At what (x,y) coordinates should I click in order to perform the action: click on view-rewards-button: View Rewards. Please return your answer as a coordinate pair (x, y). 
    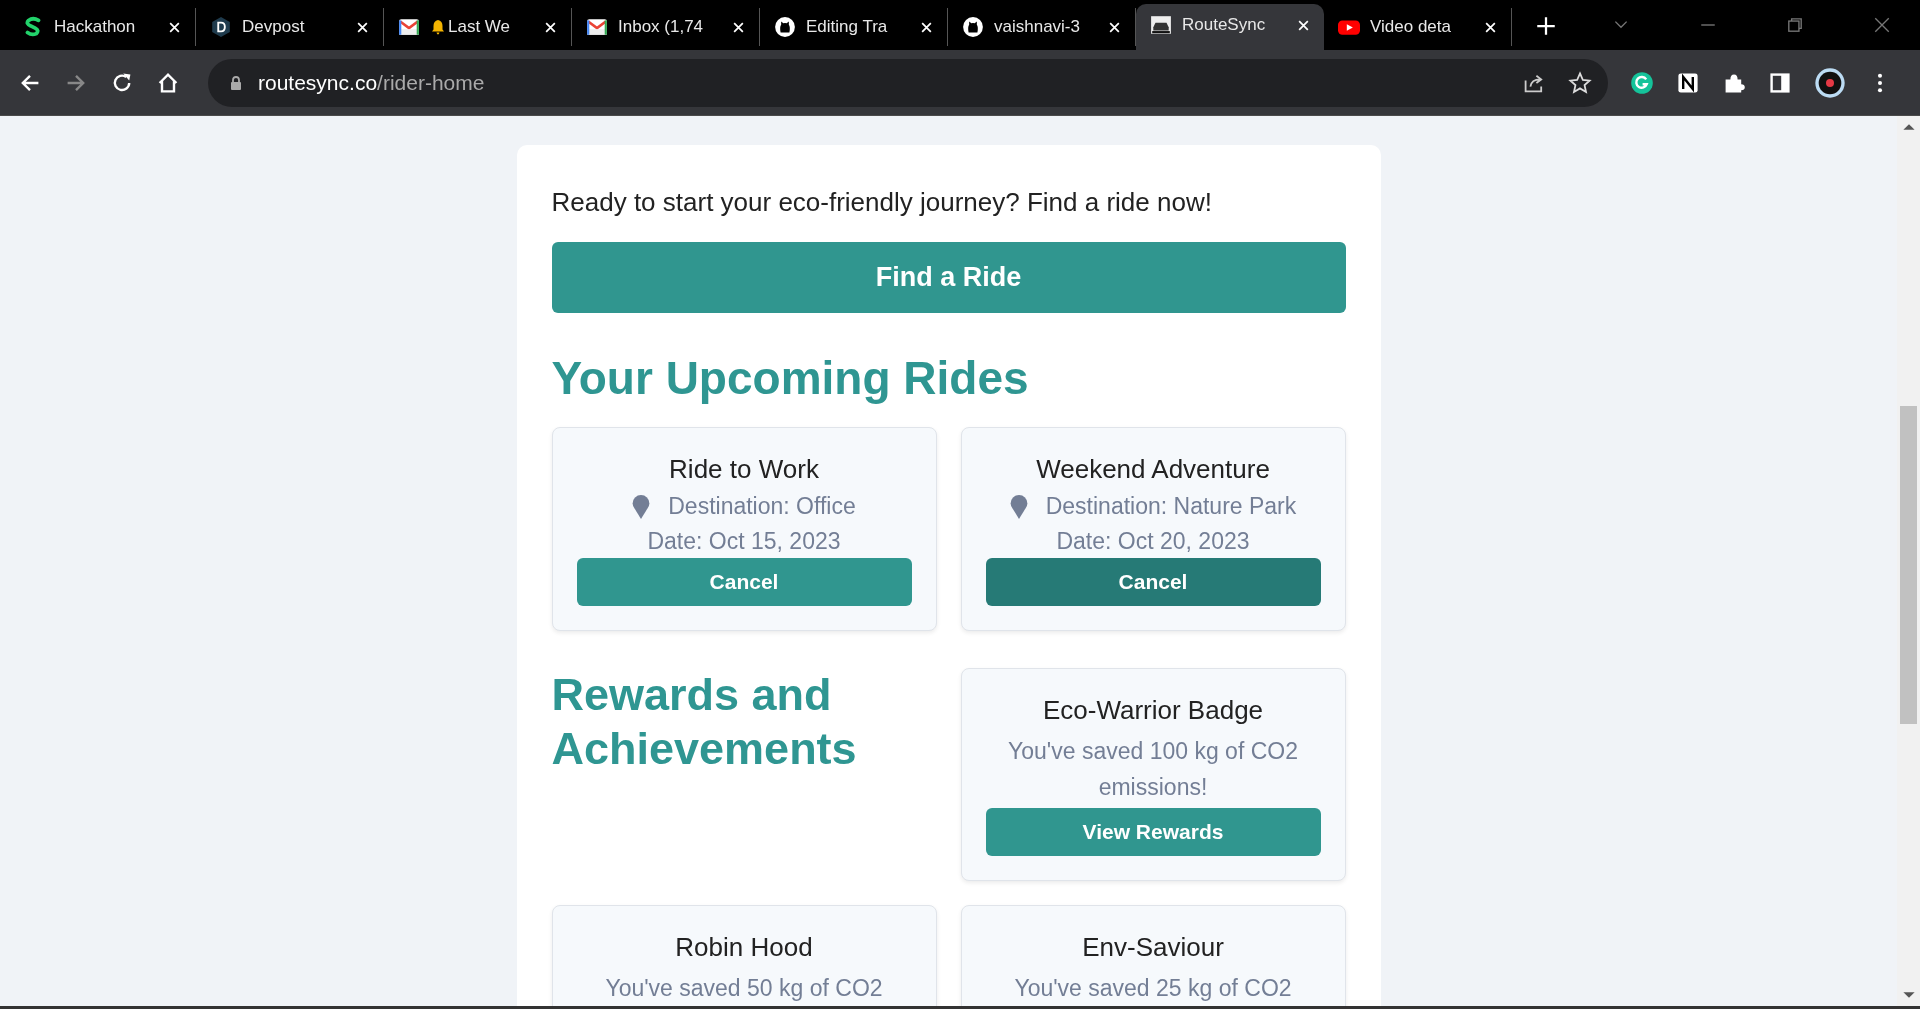
    Looking at the image, I should click on (1153, 832).